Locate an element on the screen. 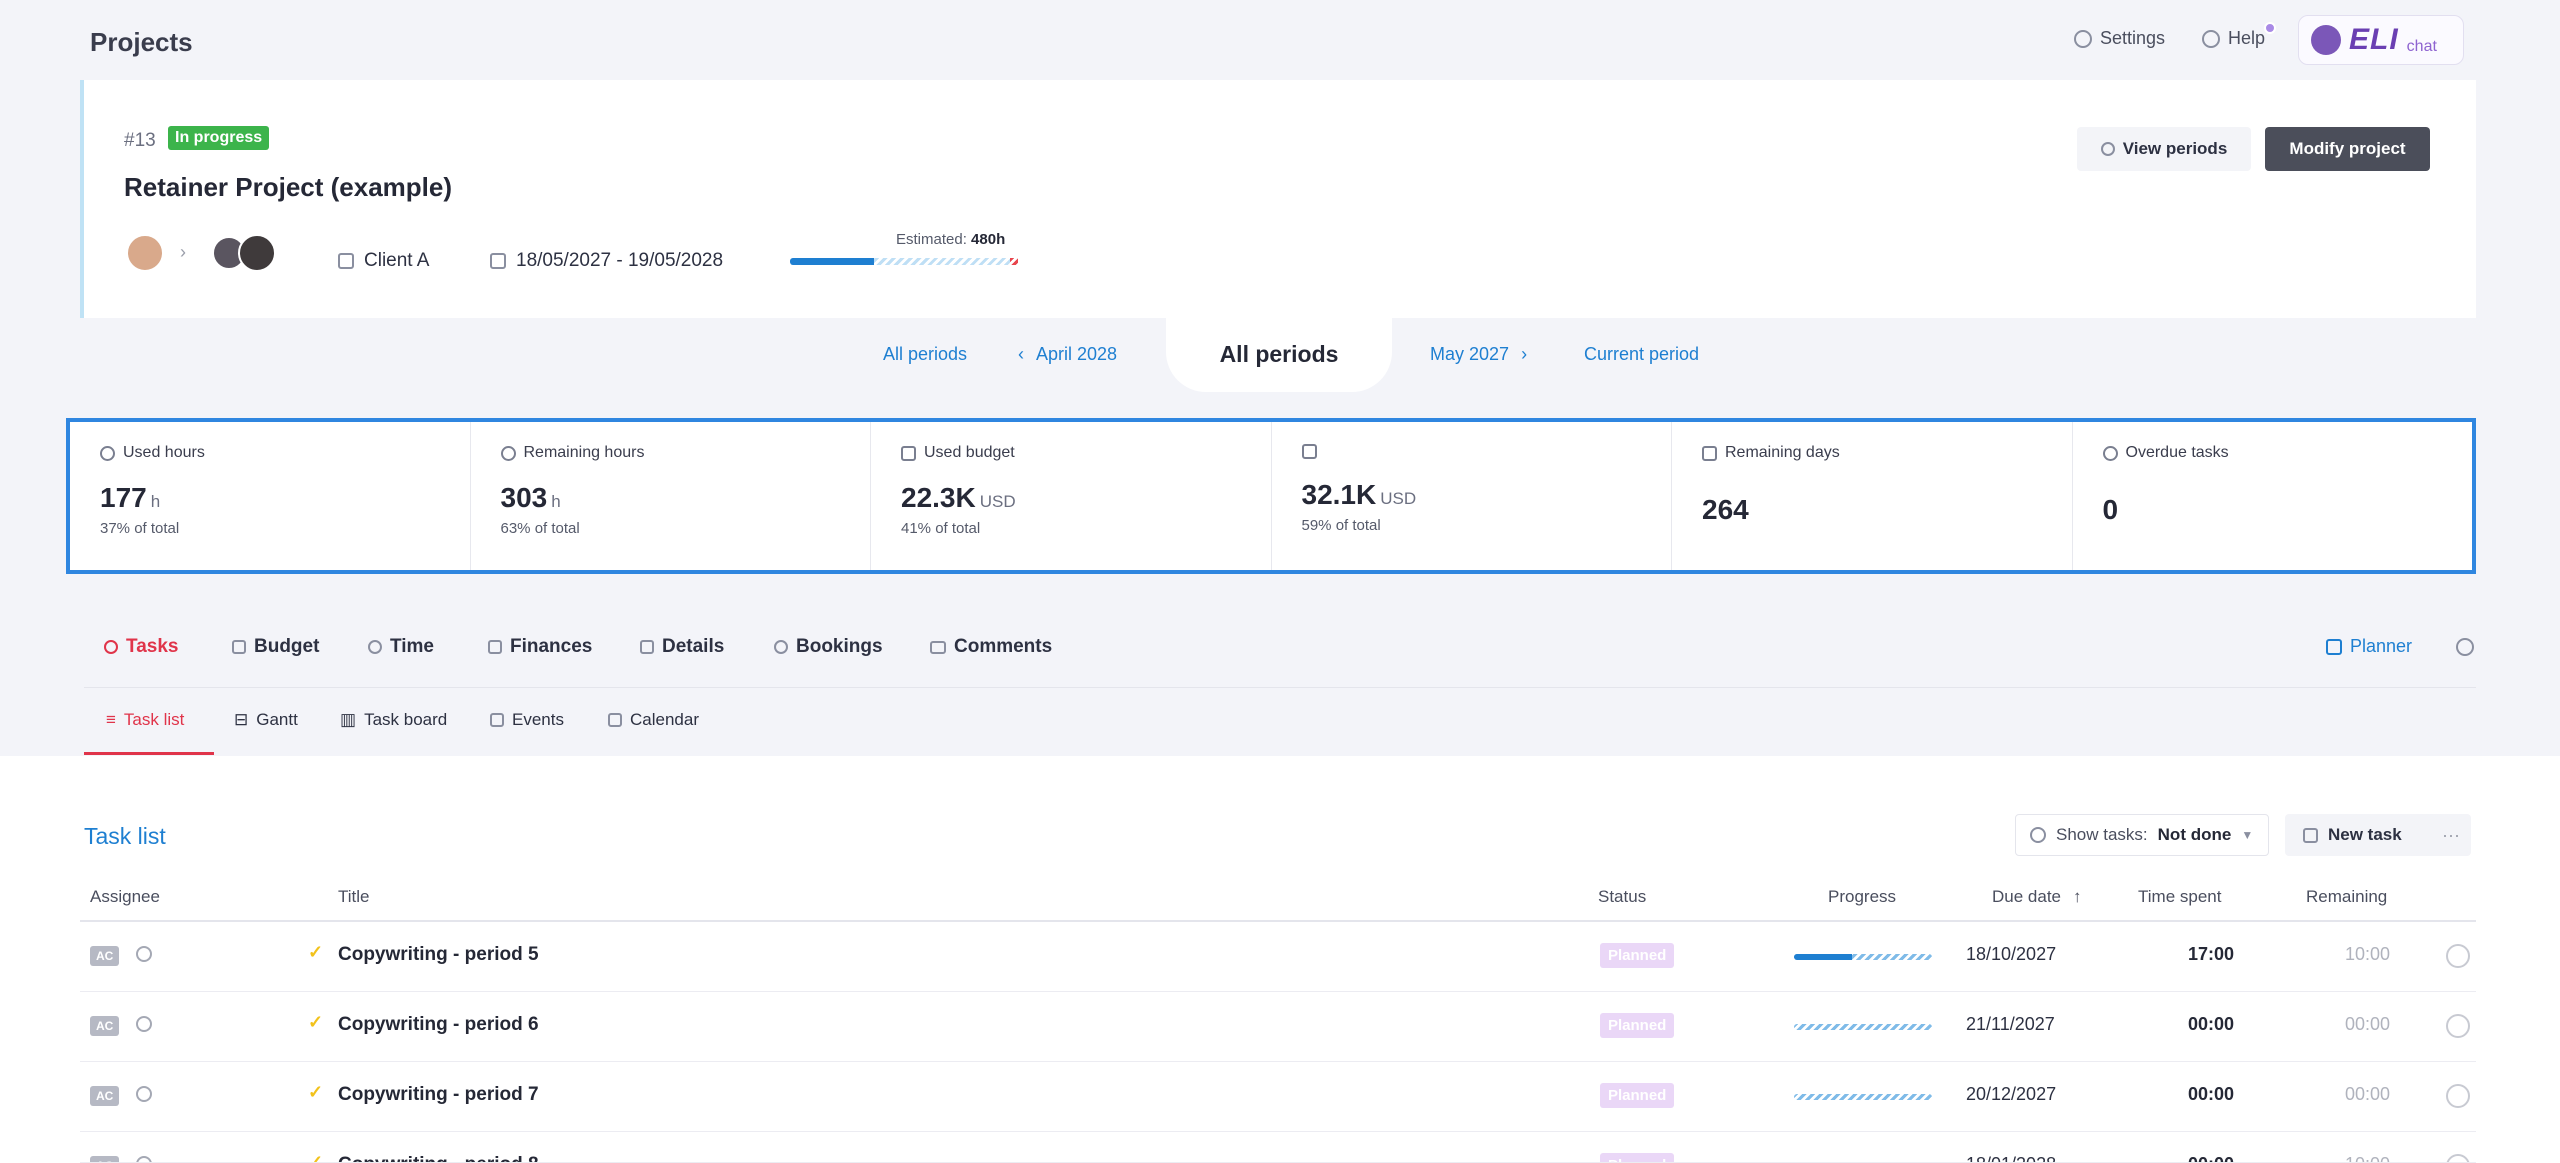 The image size is (2560, 1163). eli-logo: ELI is located at coordinates (2374, 39).